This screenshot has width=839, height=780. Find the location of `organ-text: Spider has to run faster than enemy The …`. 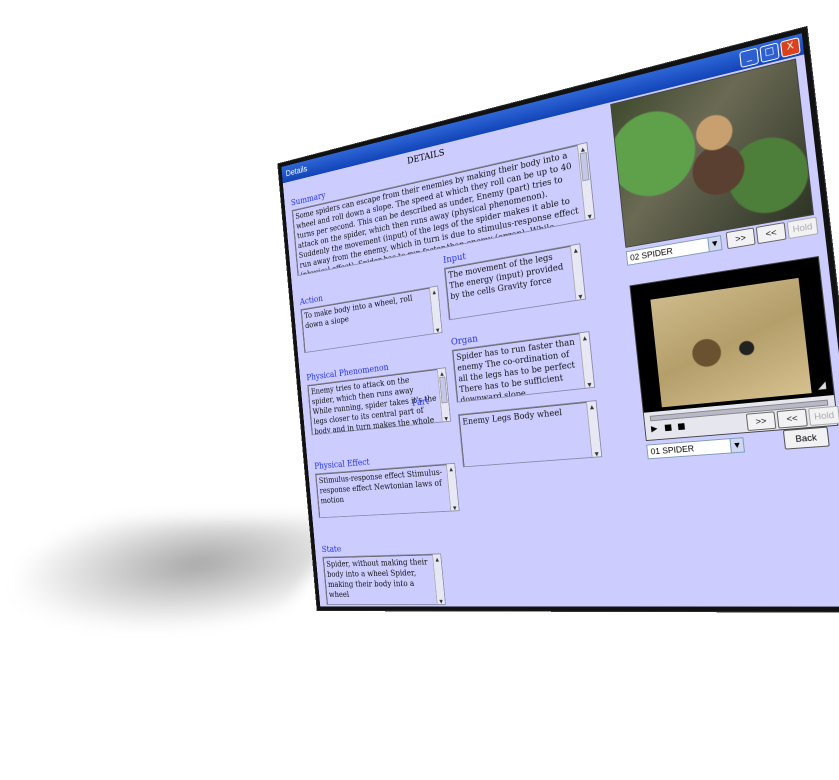

organ-text: Spider has to run faster than enemy The … is located at coordinates (515, 370).